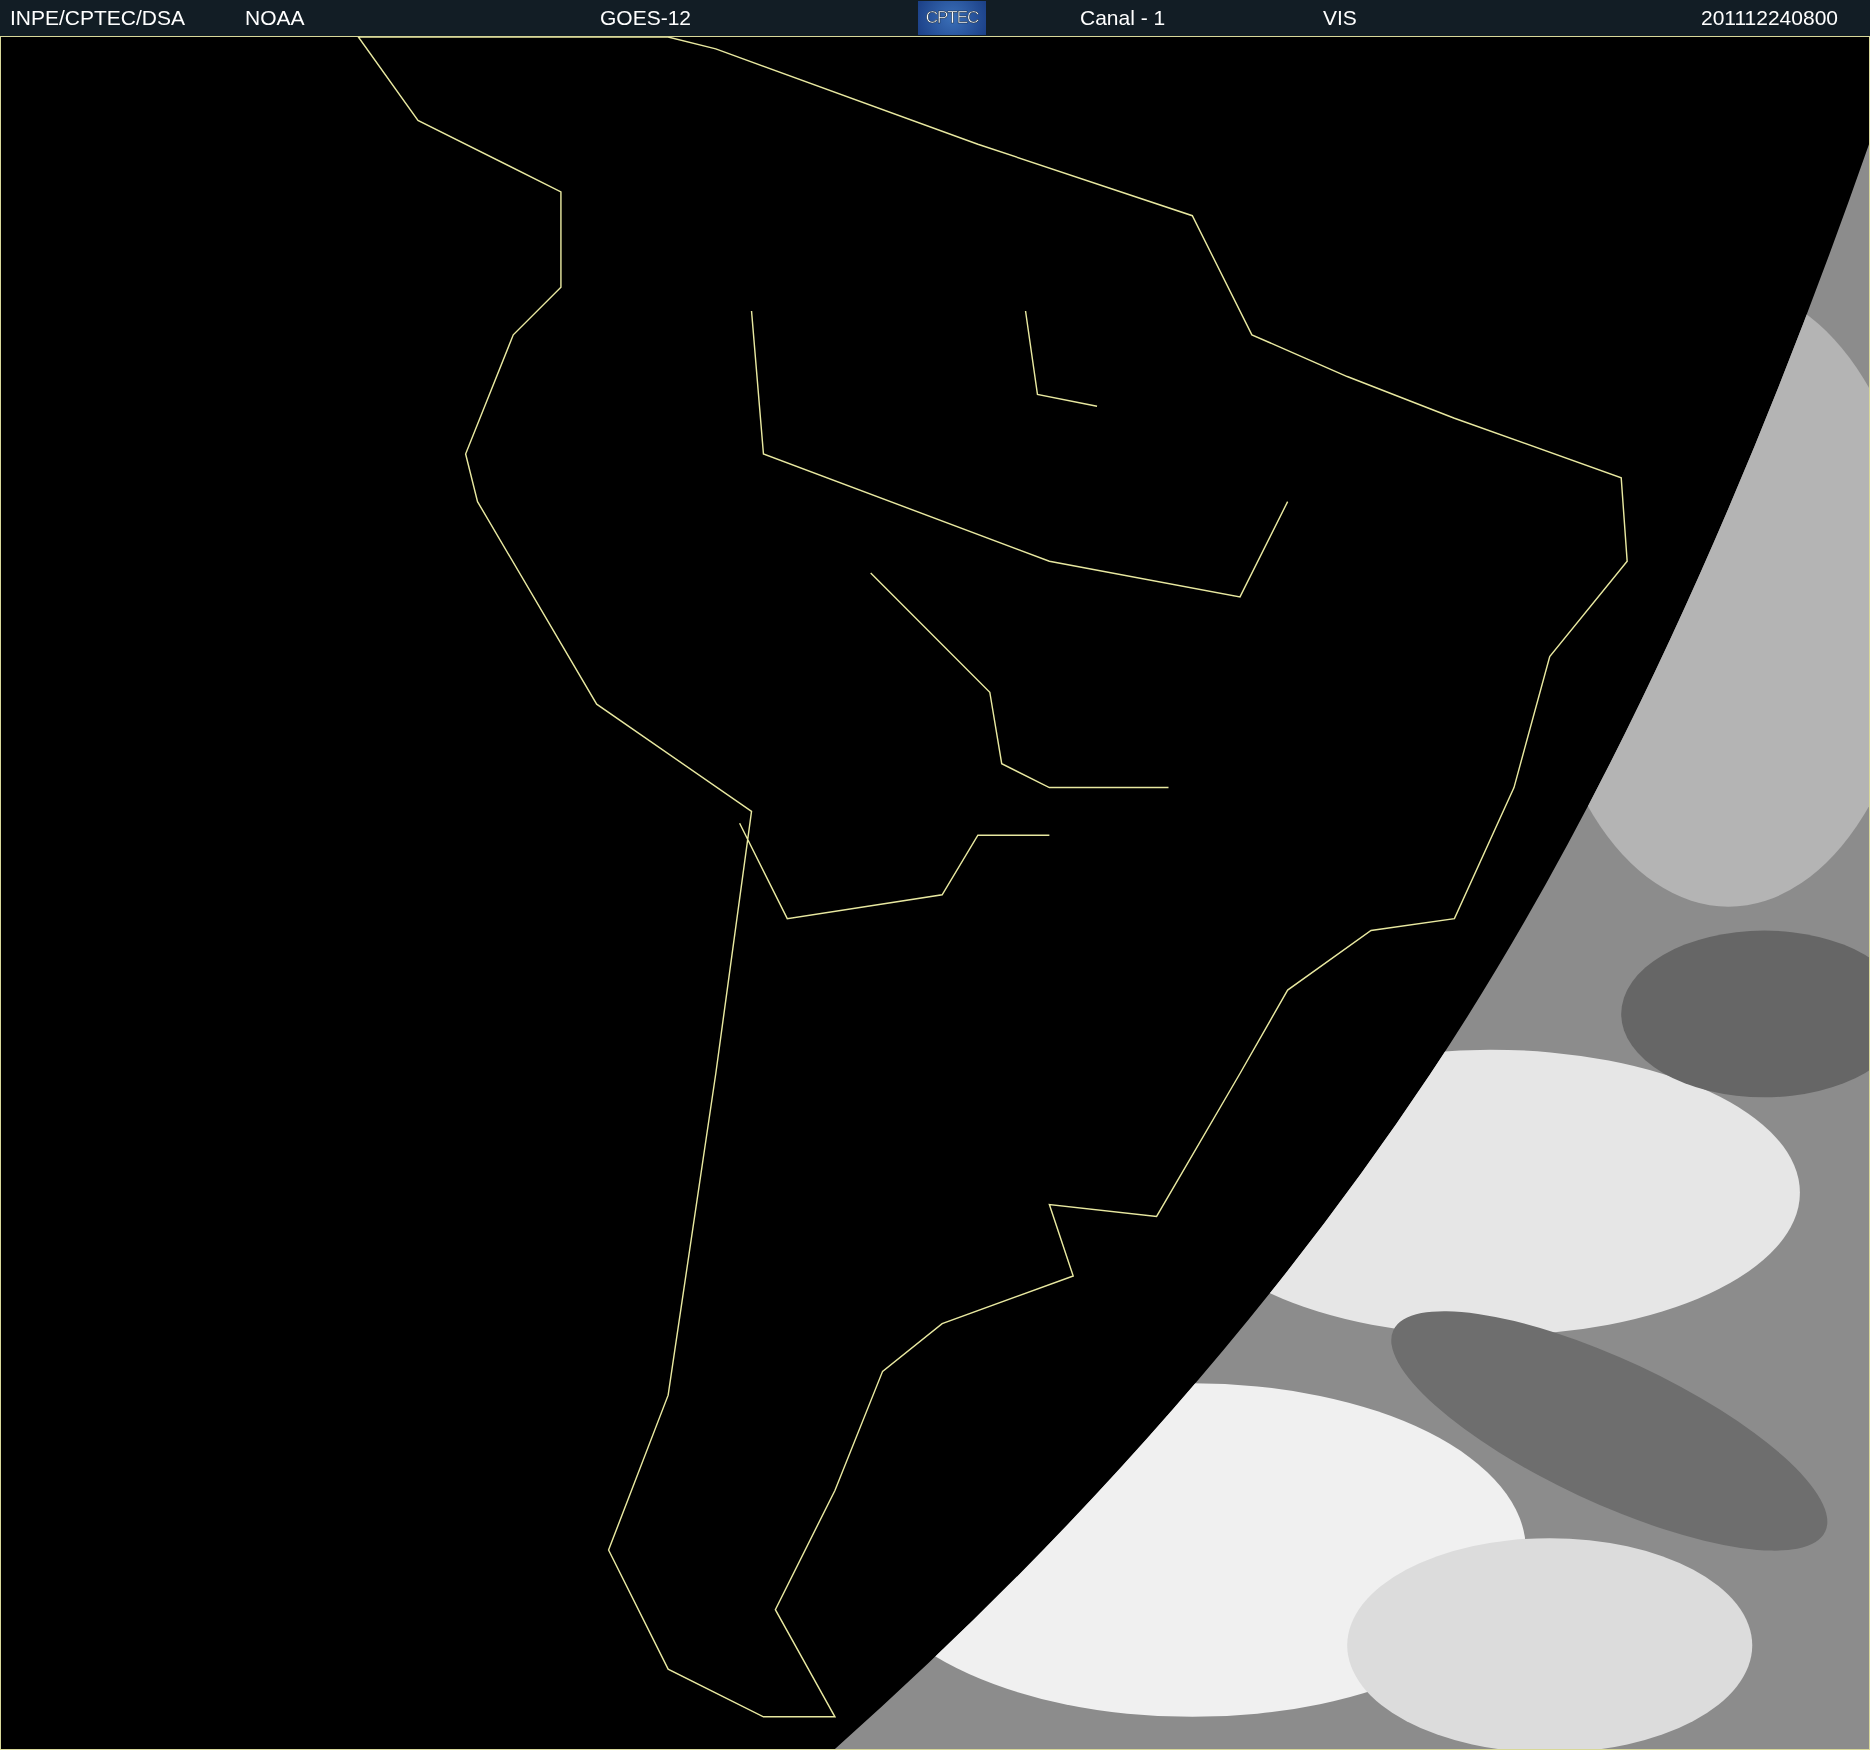 Image resolution: width=1870 pixels, height=1750 pixels. What do you see at coordinates (952, 18) in the screenshot?
I see `logo: CPTEC` at bounding box center [952, 18].